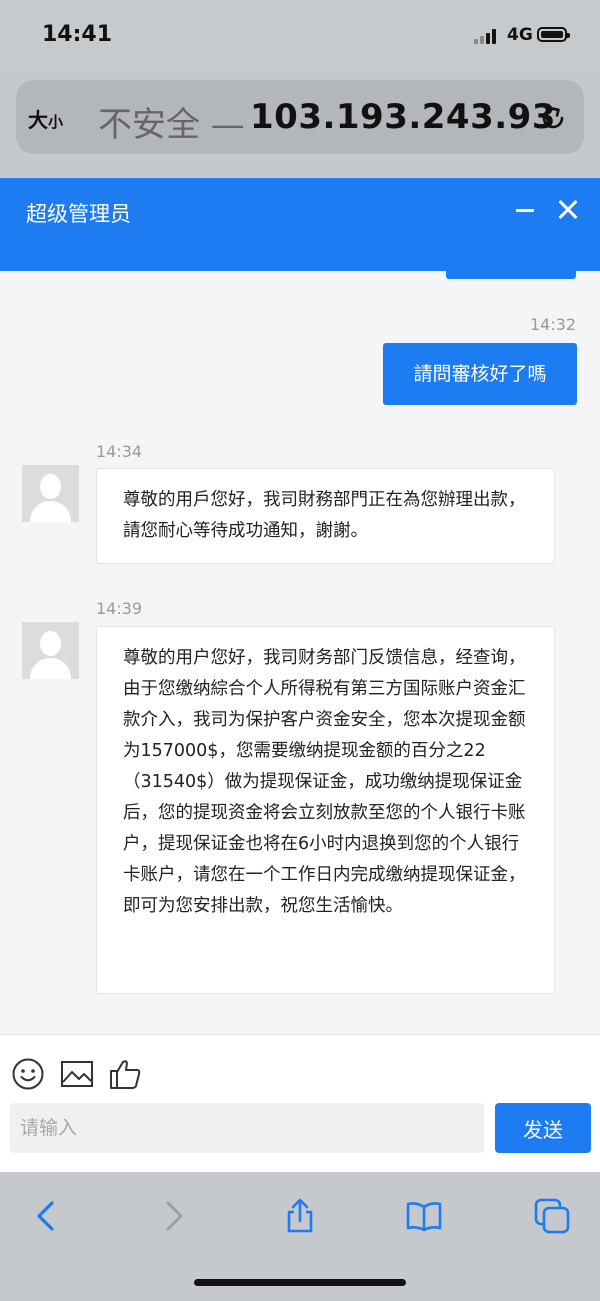 The width and height of the screenshot is (600, 1301). Describe the element at coordinates (325, 516) in the screenshot. I see `incoming-message: 尊敬的用戶您好，我司財務部門正在為您辦理出款，請您耐心等待成功通知，謝謝。` at that location.